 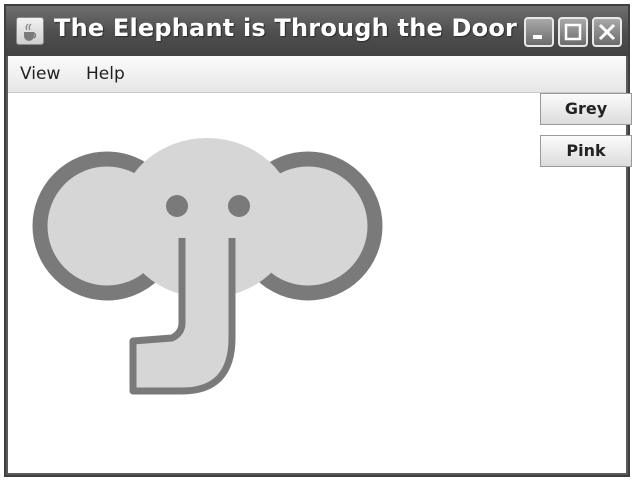 What do you see at coordinates (586, 109) in the screenshot?
I see `grey-button: Grey` at bounding box center [586, 109].